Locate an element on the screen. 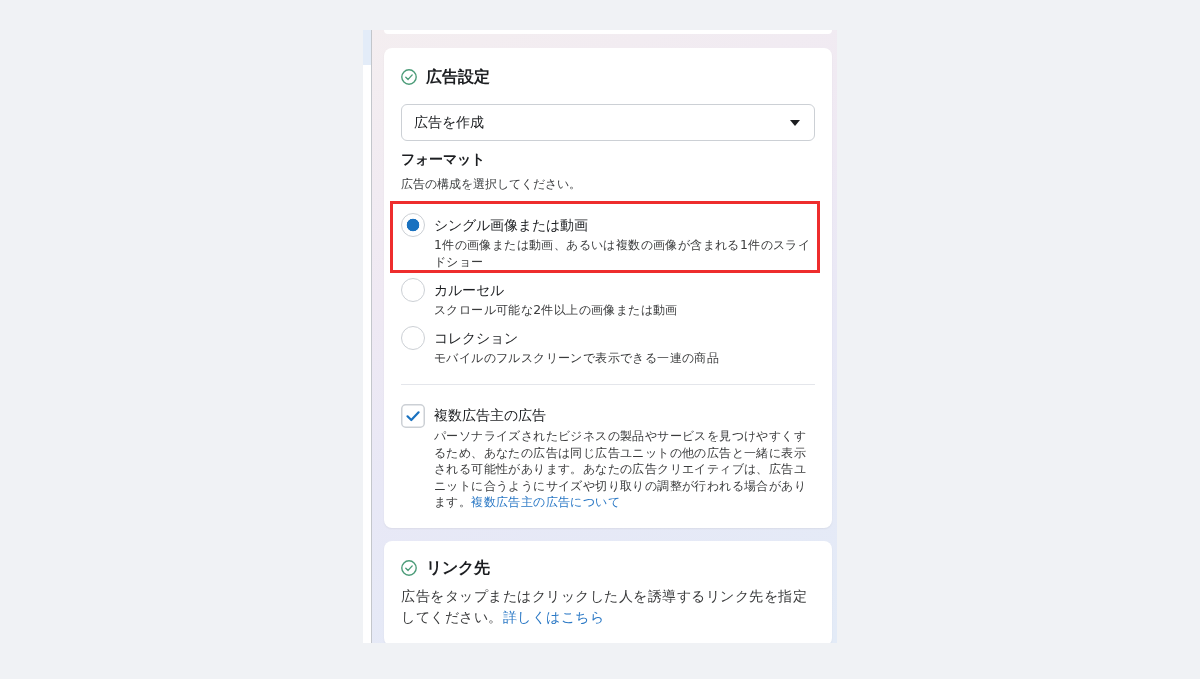  option-label: コレクション is located at coordinates (476, 338).